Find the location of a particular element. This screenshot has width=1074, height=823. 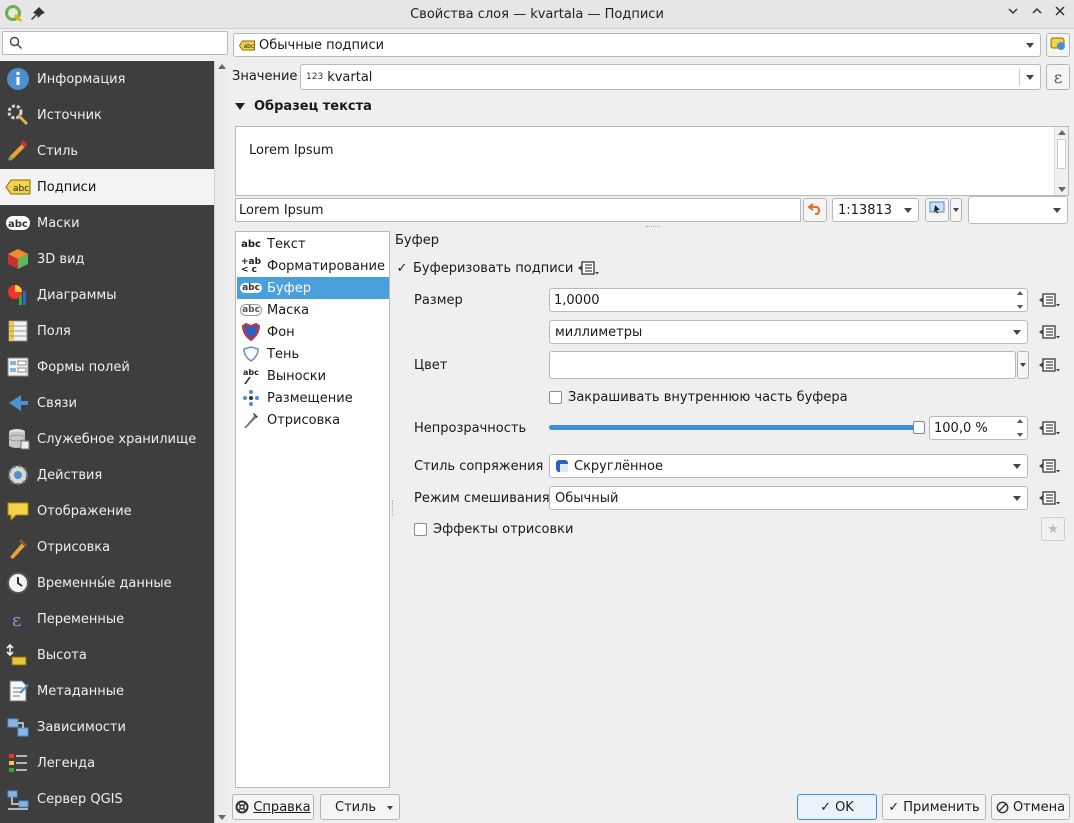

sidebar-item-fields: Поля is located at coordinates (107, 331).